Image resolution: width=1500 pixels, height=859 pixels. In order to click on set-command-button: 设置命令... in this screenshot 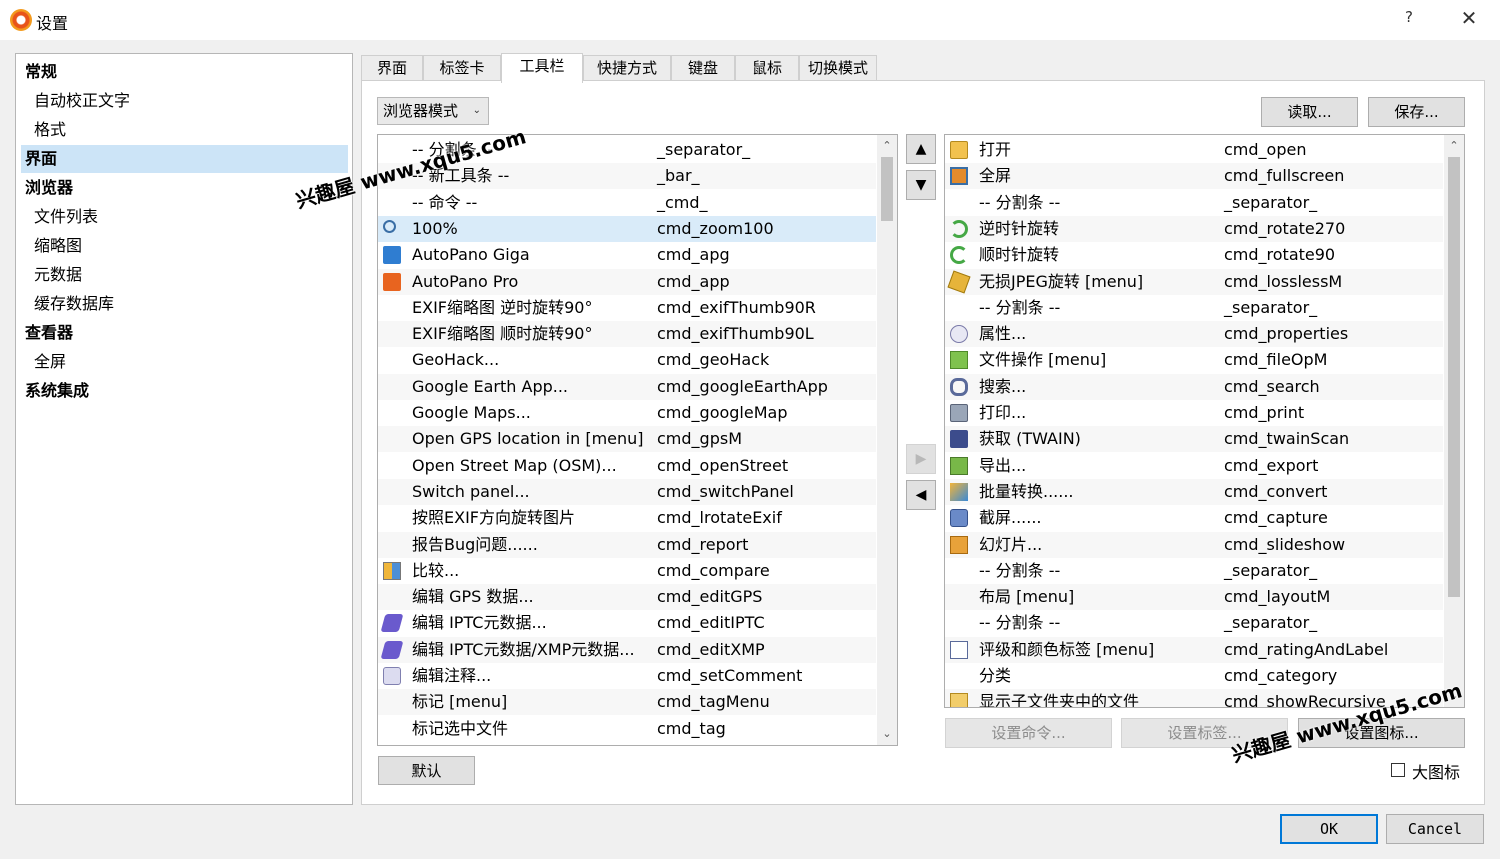, I will do `click(1028, 733)`.